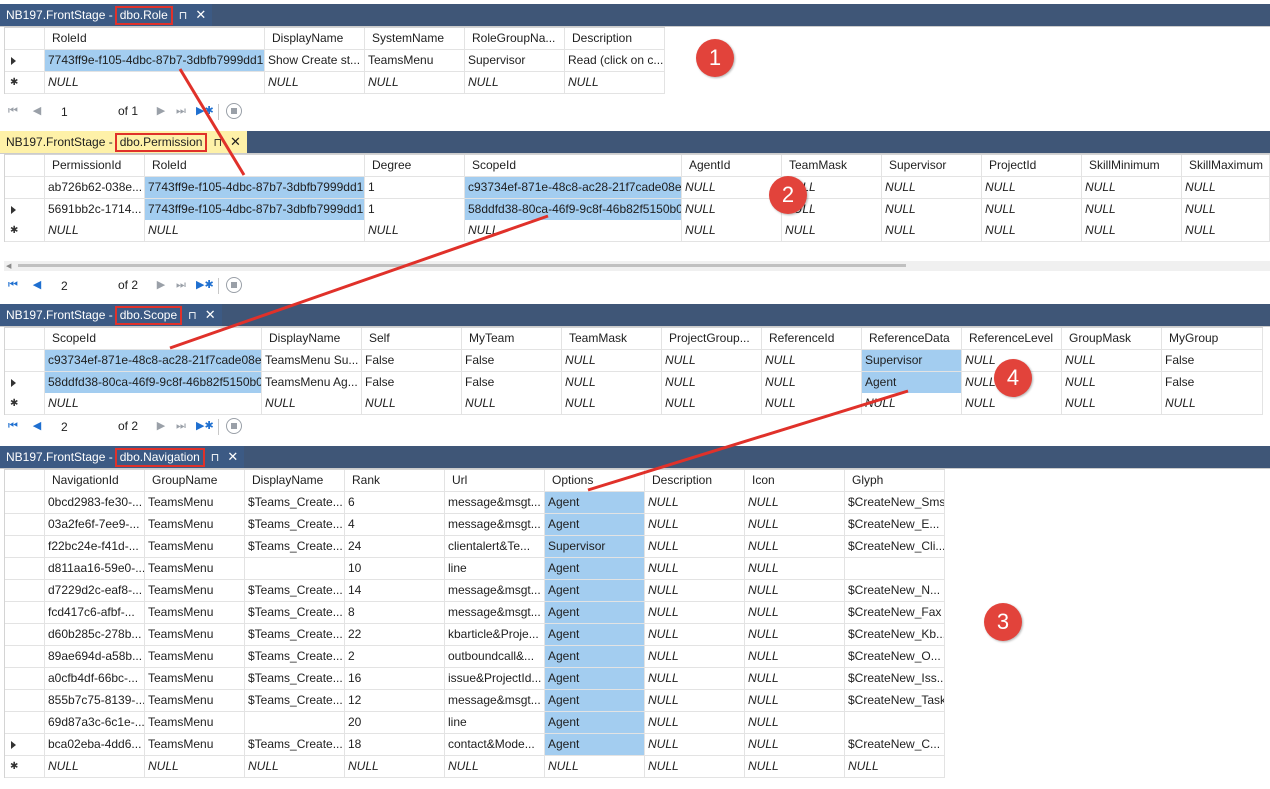 The image size is (1270, 789). What do you see at coordinates (395, 613) in the screenshot?
I see `table-cell: 8` at bounding box center [395, 613].